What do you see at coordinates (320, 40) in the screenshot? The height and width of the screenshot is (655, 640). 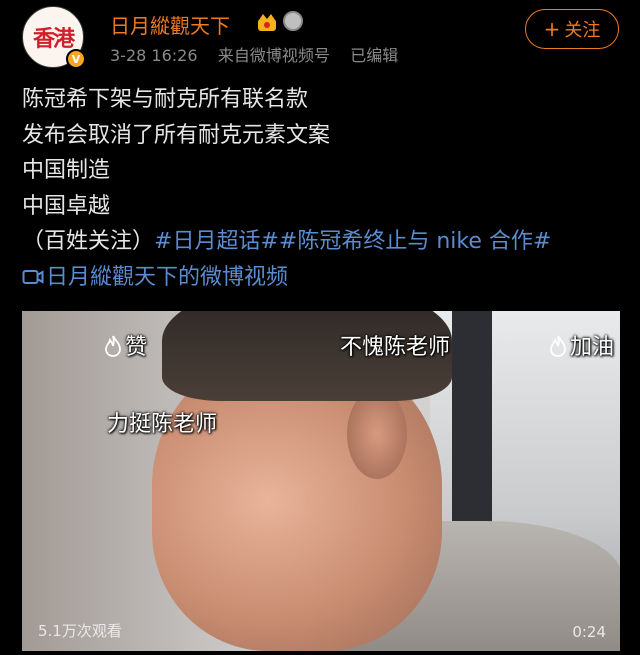 I see `post-header: 香港 V 日月縱觀天下 3-28 16:26 来自微博视频号 已编辑 + 关注` at bounding box center [320, 40].